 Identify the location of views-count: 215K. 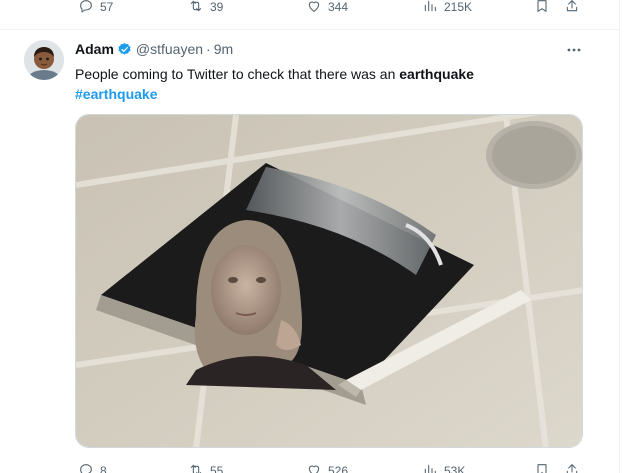
(458, 7).